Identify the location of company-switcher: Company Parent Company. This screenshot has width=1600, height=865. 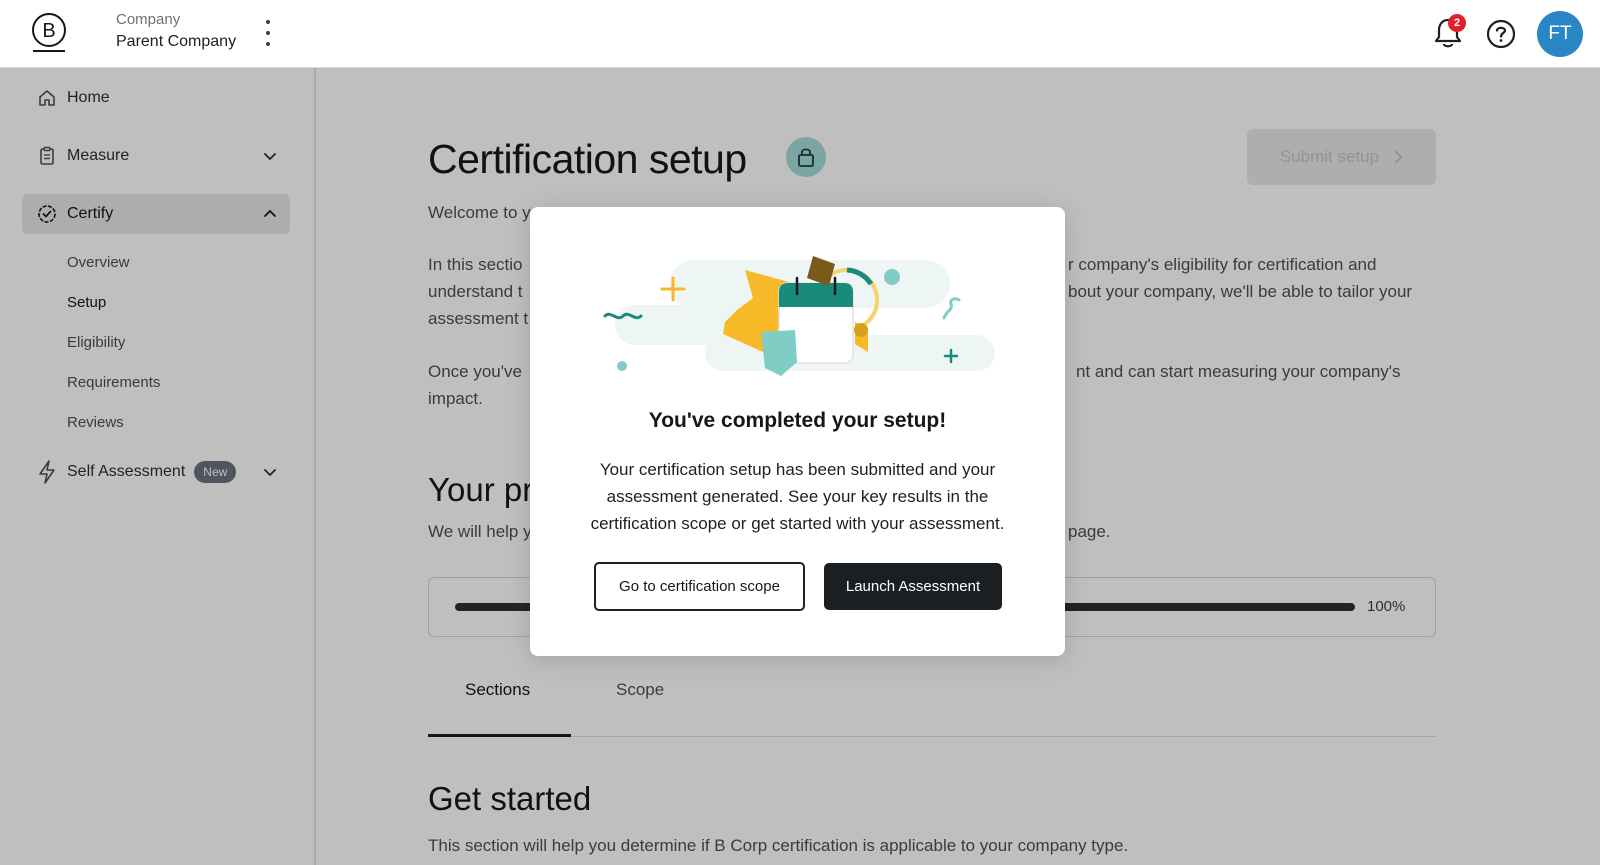
(176, 31).